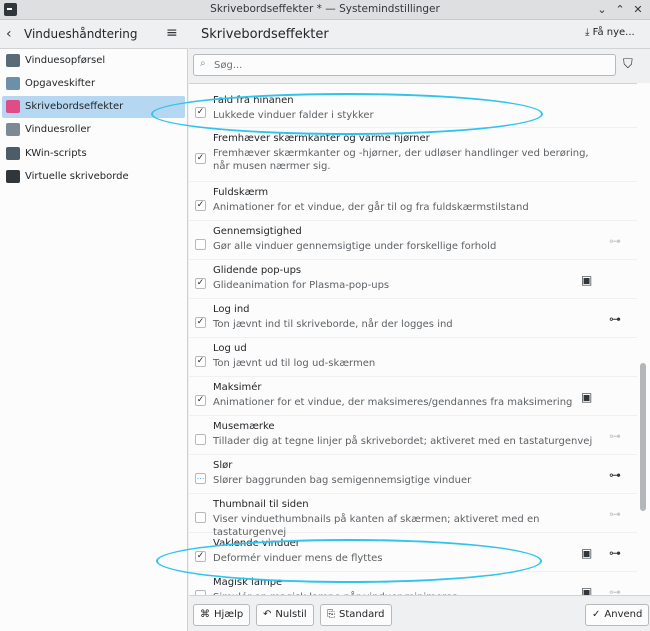 Image resolution: width=650 pixels, height=631 pixels. What do you see at coordinates (93, 107) in the screenshot?
I see `sidebar-item: Skrivebordseffekter` at bounding box center [93, 107].